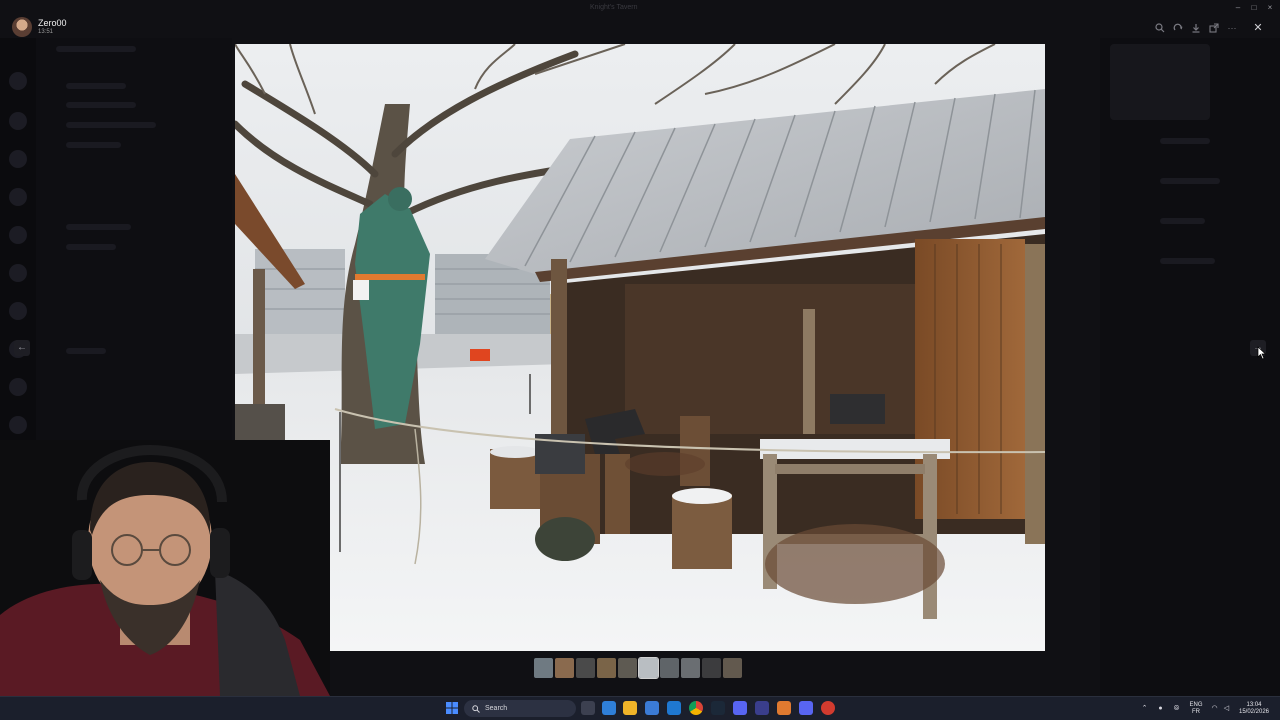 The image size is (1280, 720). Describe the element at coordinates (630, 708) in the screenshot. I see `file-explorer-icon` at that location.